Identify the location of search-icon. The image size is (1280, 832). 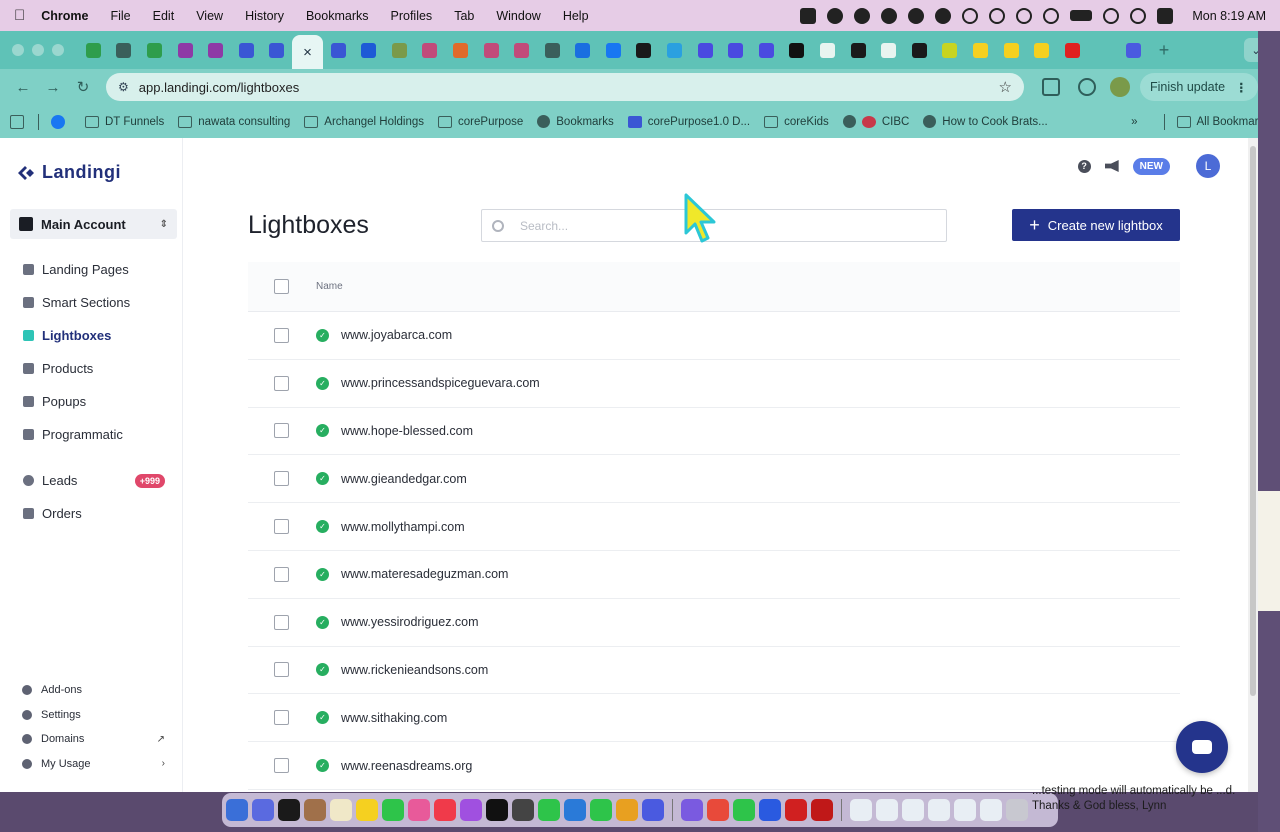
(1138, 15).